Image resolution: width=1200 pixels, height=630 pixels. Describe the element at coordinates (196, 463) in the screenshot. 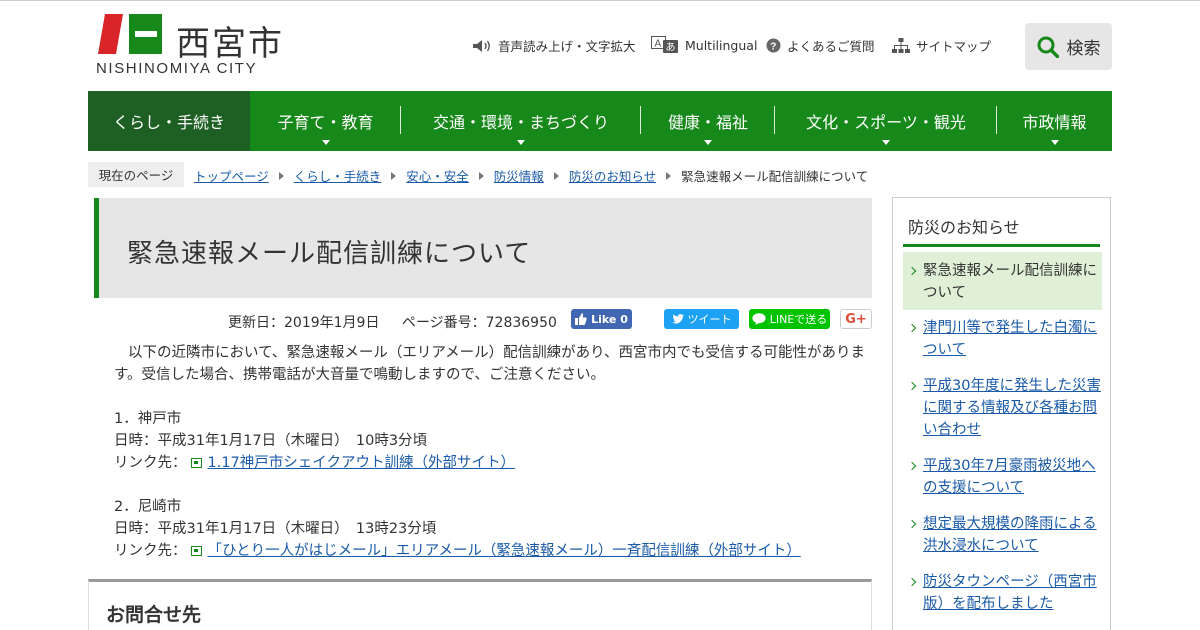

I see `external-link-icon` at that location.